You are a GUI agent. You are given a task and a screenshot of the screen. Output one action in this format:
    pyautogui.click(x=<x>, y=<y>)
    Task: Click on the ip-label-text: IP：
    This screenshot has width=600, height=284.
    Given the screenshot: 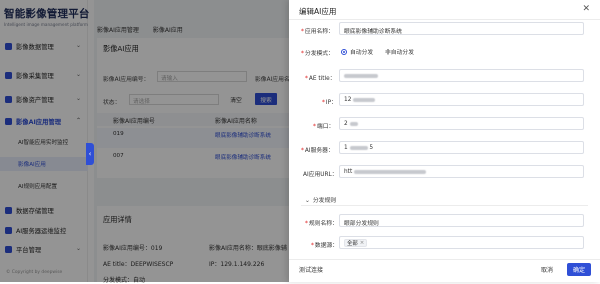 What is the action you would take?
    pyautogui.click(x=331, y=103)
    